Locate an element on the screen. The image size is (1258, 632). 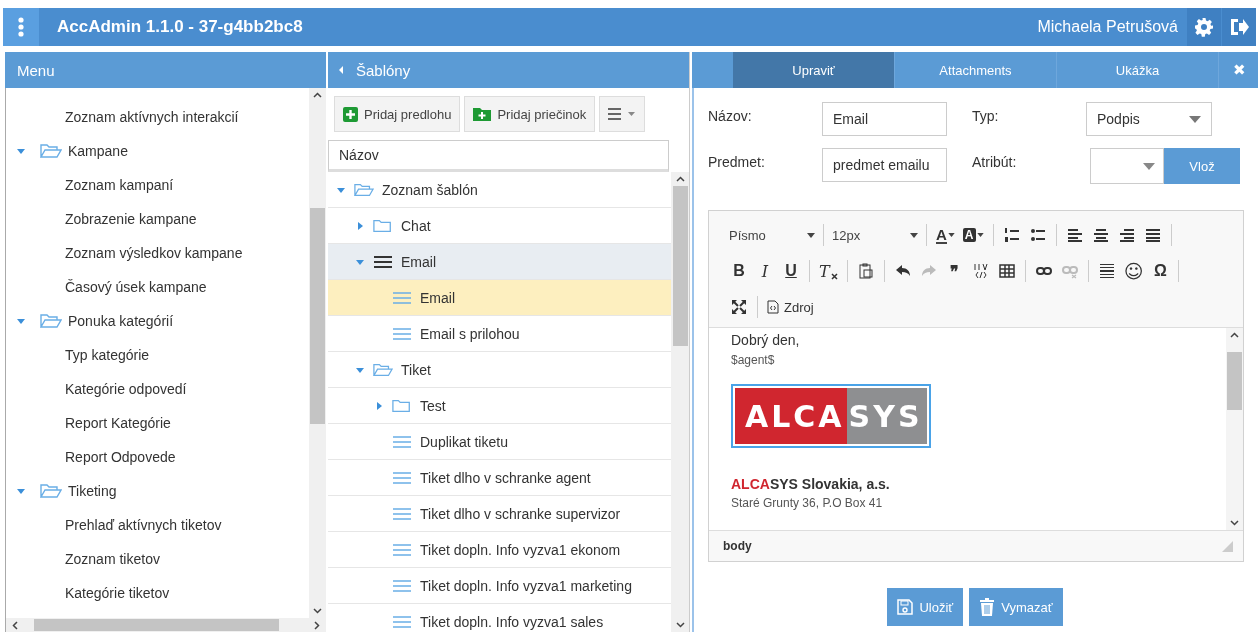
field-label: Typ: is located at coordinates (986, 115).